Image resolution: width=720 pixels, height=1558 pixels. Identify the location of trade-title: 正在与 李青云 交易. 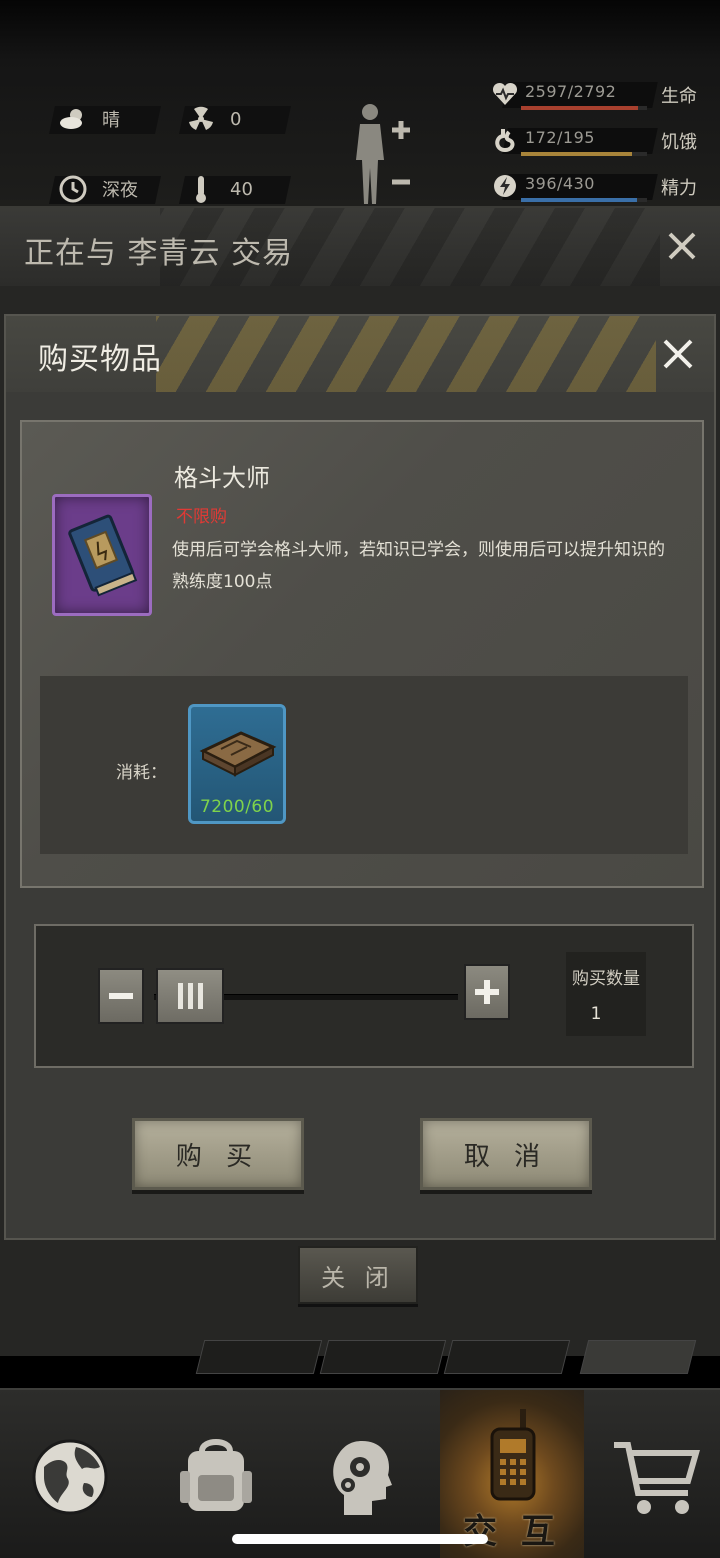
(159, 253).